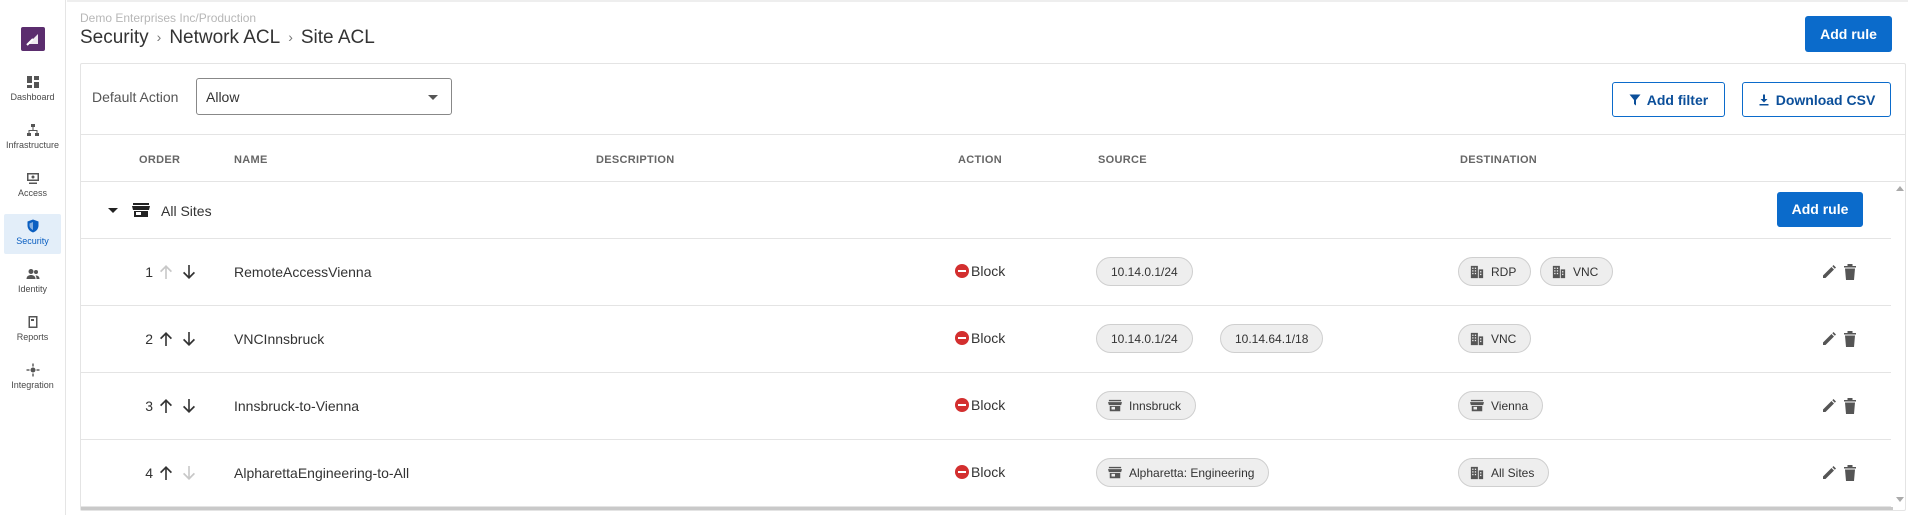 This screenshot has height=515, width=1908. I want to click on source-chip: Alpharetta: Engineering, so click(1183, 472).